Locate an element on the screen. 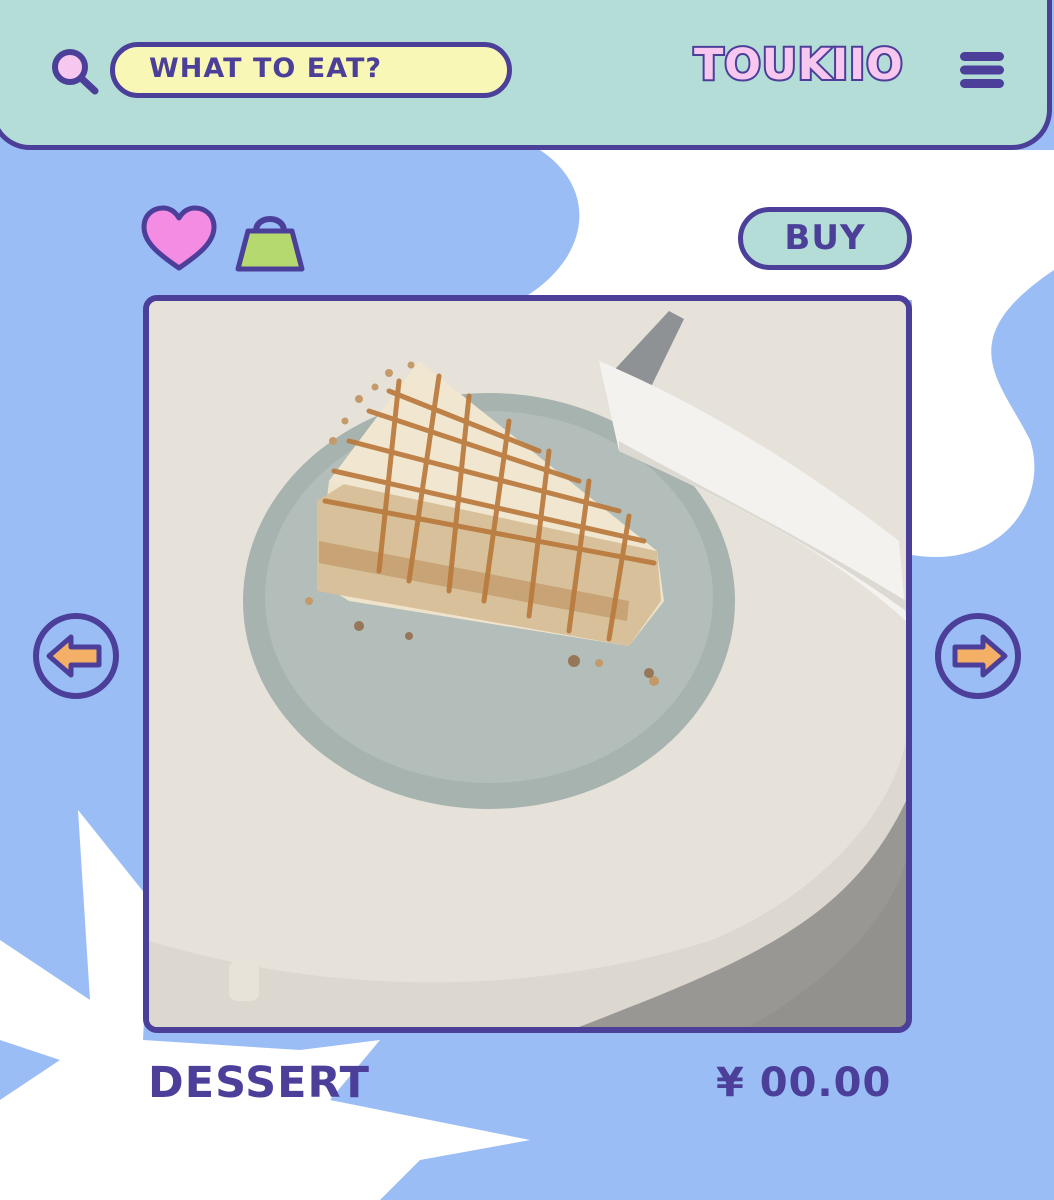 This screenshot has width=1054, height=1200. search-placeholder: WHAT TO EAT? is located at coordinates (266, 68).